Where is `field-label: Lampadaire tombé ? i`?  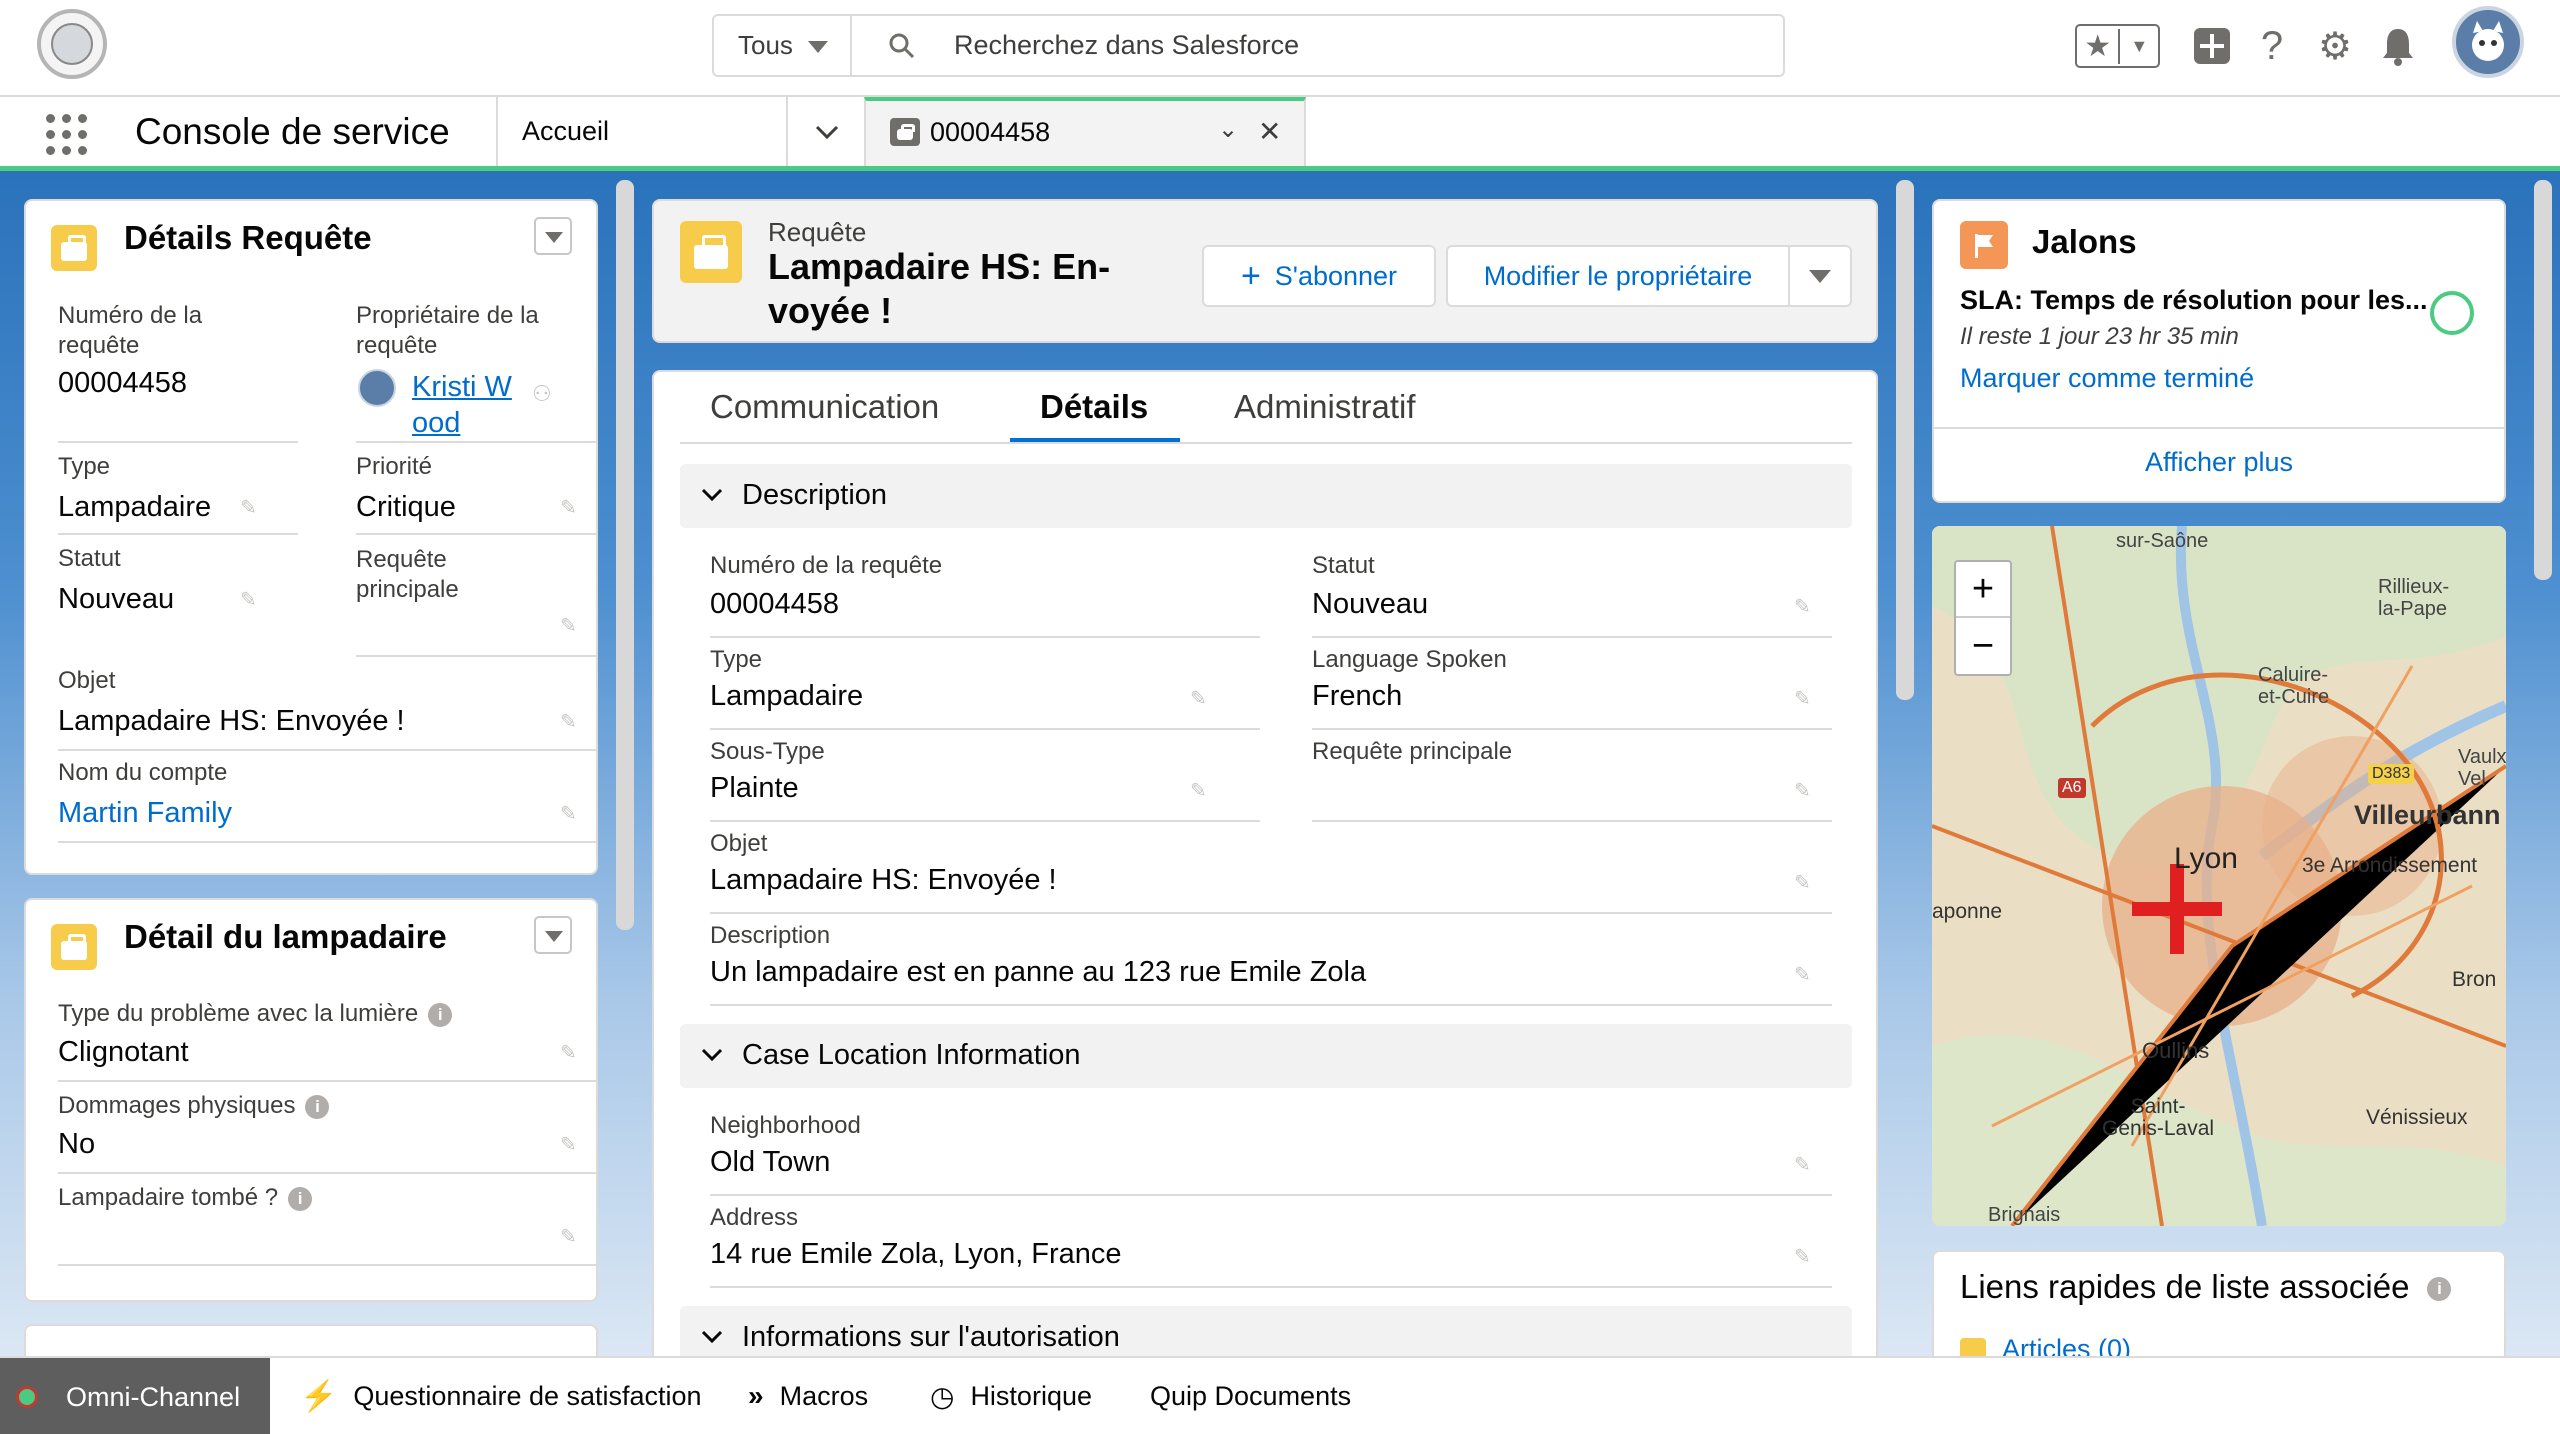 field-label: Lampadaire tombé ? i is located at coordinates (185, 1198).